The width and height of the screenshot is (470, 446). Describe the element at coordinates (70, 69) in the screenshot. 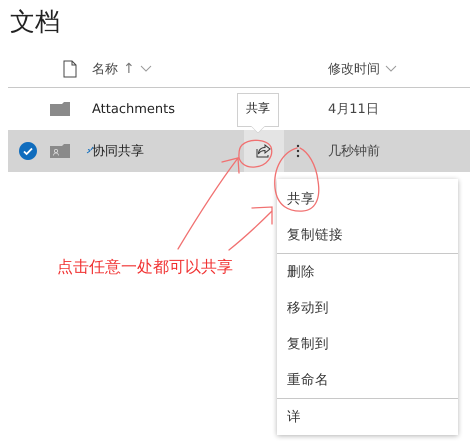

I see `file-icon` at that location.